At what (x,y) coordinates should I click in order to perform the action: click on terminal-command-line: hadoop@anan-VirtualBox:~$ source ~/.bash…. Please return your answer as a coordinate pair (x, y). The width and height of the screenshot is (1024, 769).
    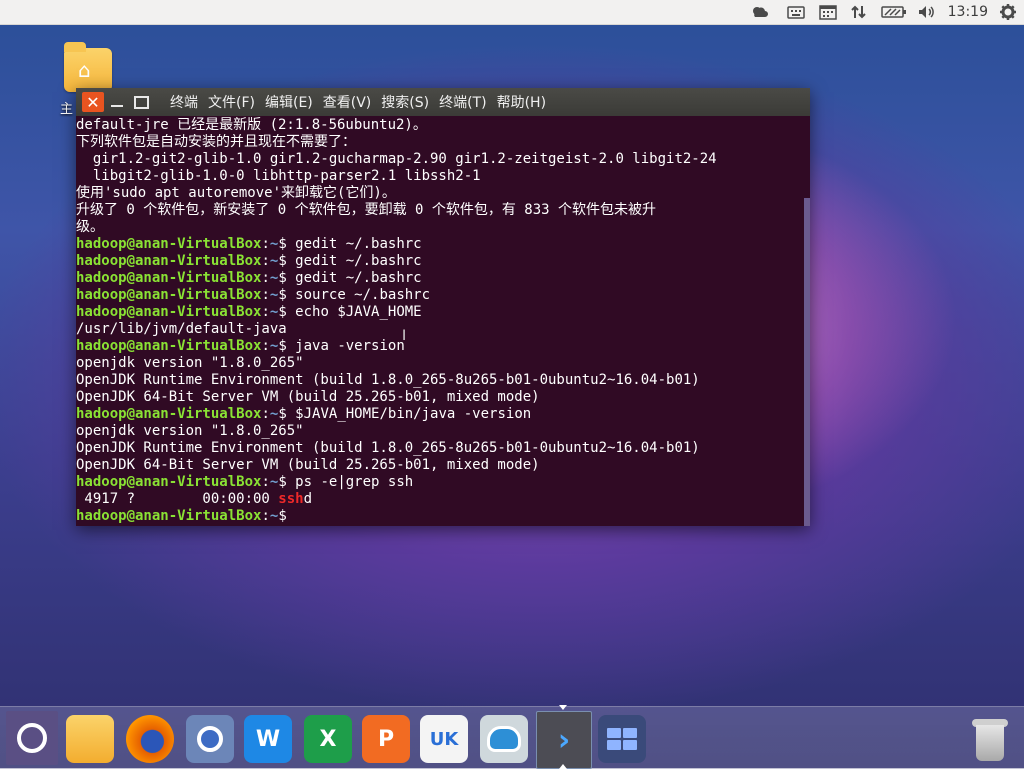
    Looking at the image, I should click on (439, 295).